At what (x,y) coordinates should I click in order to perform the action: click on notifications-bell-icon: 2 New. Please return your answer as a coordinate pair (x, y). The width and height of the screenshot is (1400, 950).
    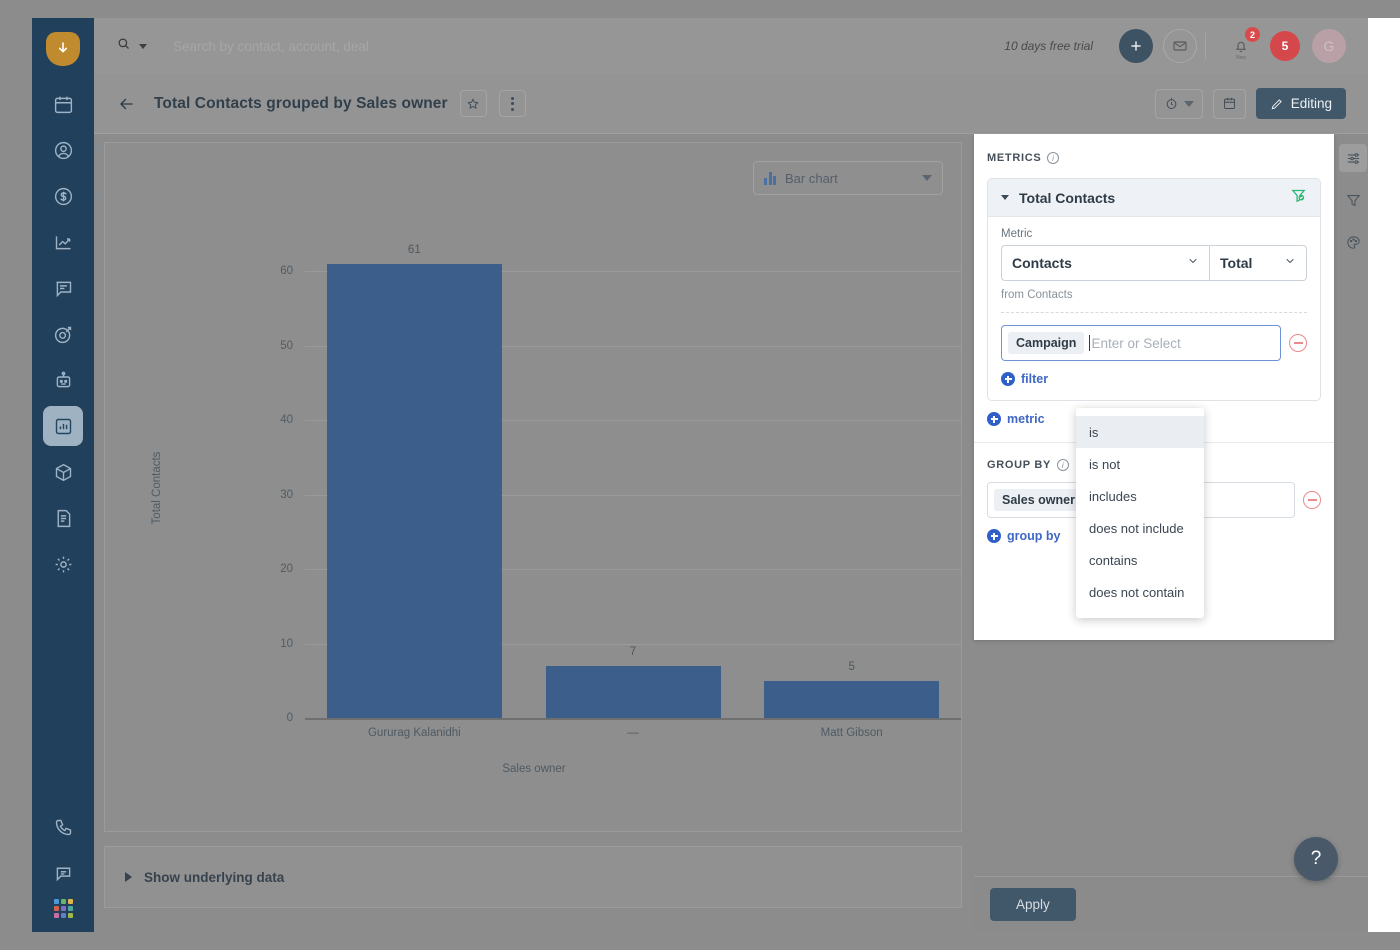
    Looking at the image, I should click on (1242, 45).